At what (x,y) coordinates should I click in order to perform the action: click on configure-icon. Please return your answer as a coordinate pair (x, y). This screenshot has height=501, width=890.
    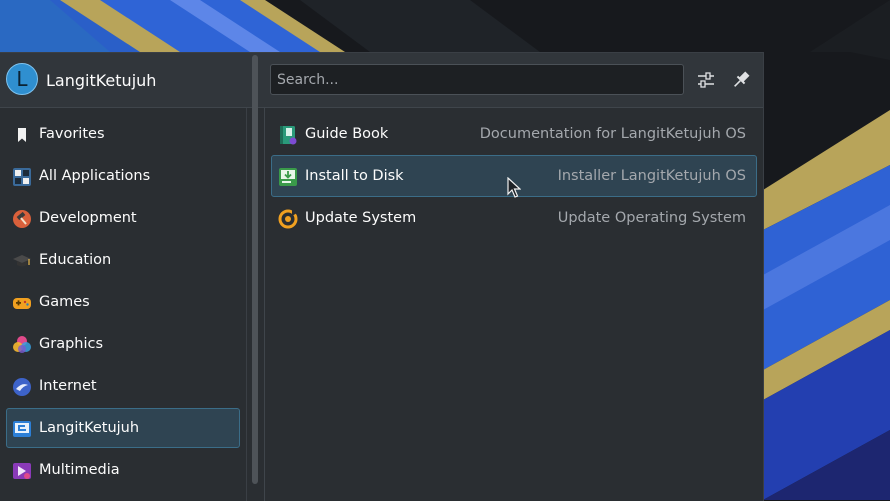
    Looking at the image, I should click on (706, 80).